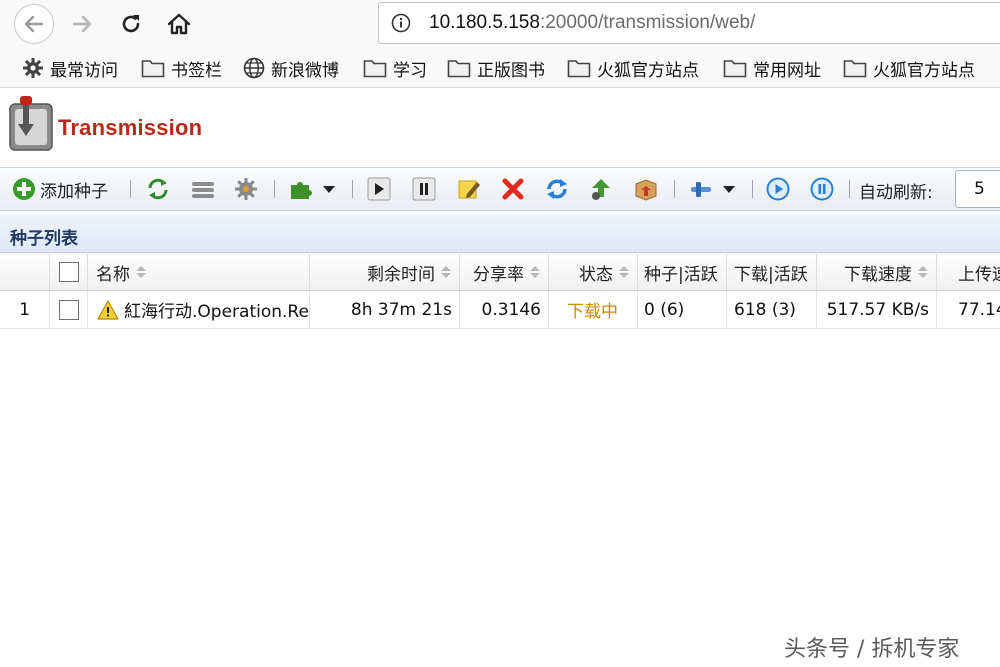 The height and width of the screenshot is (667, 1000). I want to click on bookmark-label: 常用网址, so click(787, 70).